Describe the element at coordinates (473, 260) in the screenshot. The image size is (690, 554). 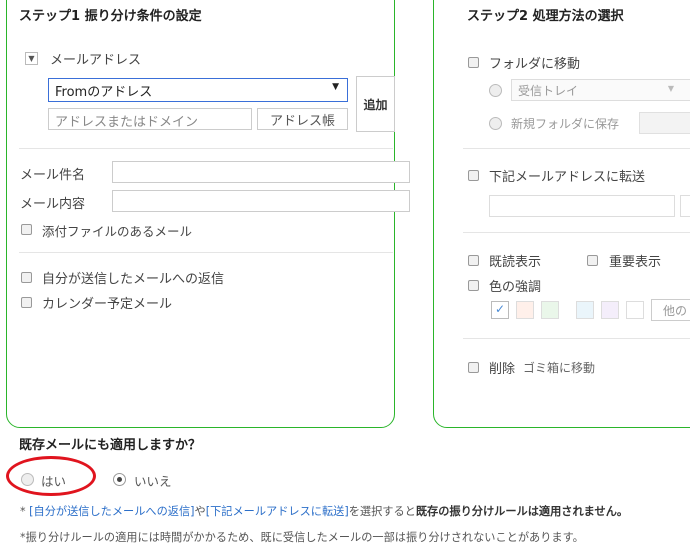
I see `read-checkbox` at that location.